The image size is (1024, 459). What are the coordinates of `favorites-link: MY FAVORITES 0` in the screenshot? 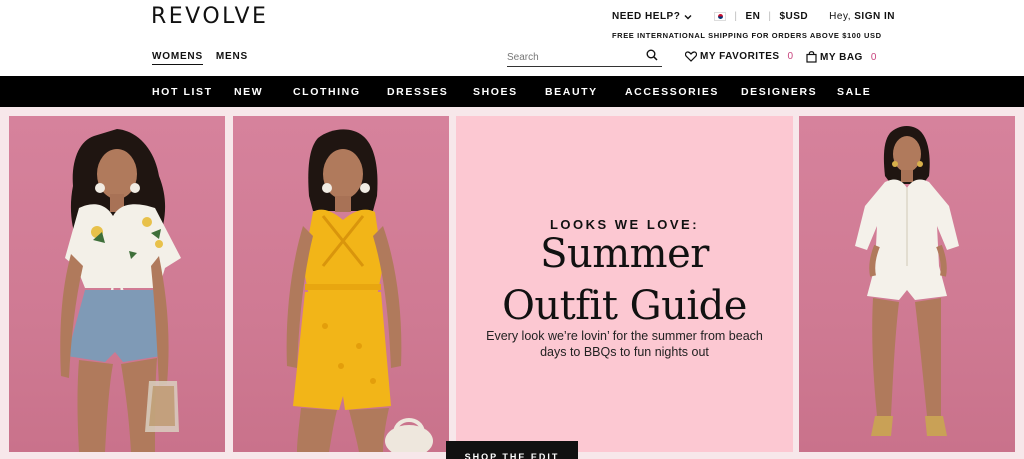 It's located at (739, 56).